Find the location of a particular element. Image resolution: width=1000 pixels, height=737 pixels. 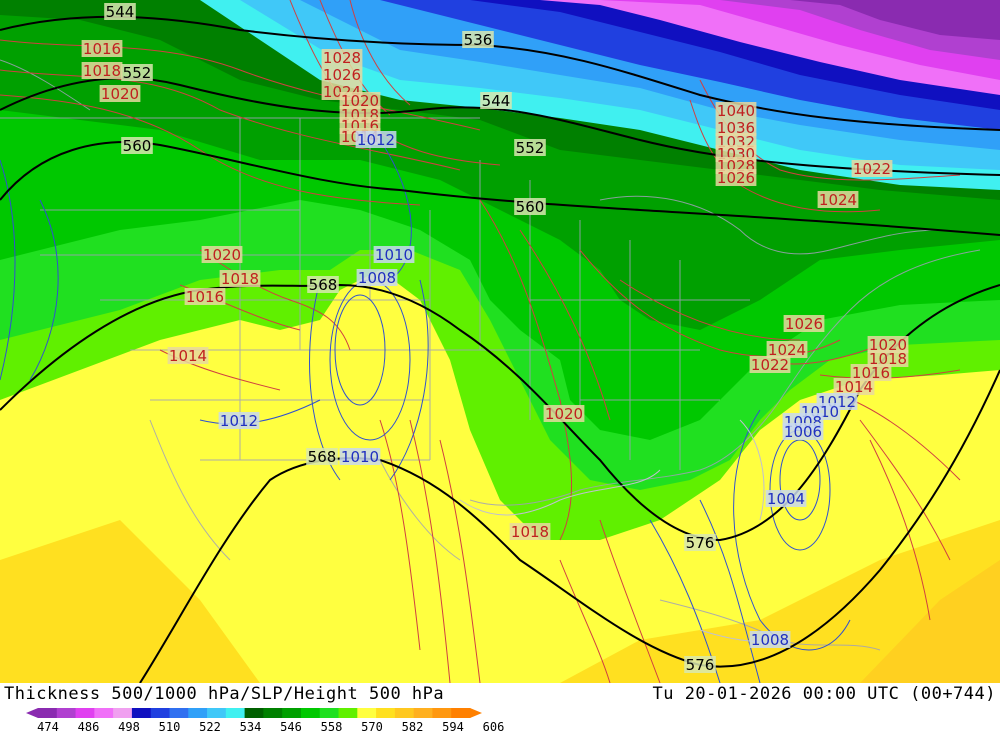

legend-arrow-left is located at coordinates (32, 713).